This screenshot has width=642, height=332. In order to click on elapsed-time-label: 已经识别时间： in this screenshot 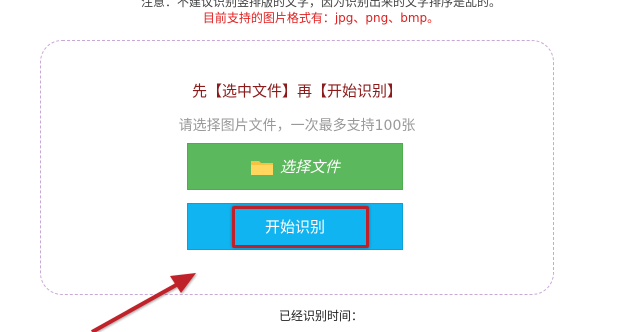, I will do `click(320, 316)`.